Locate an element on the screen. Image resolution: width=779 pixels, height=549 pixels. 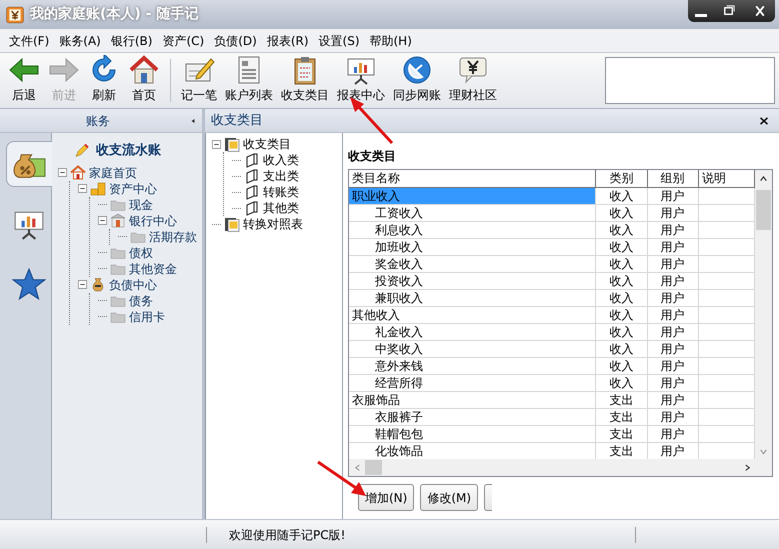
satellite-globe-icon is located at coordinates (417, 70).